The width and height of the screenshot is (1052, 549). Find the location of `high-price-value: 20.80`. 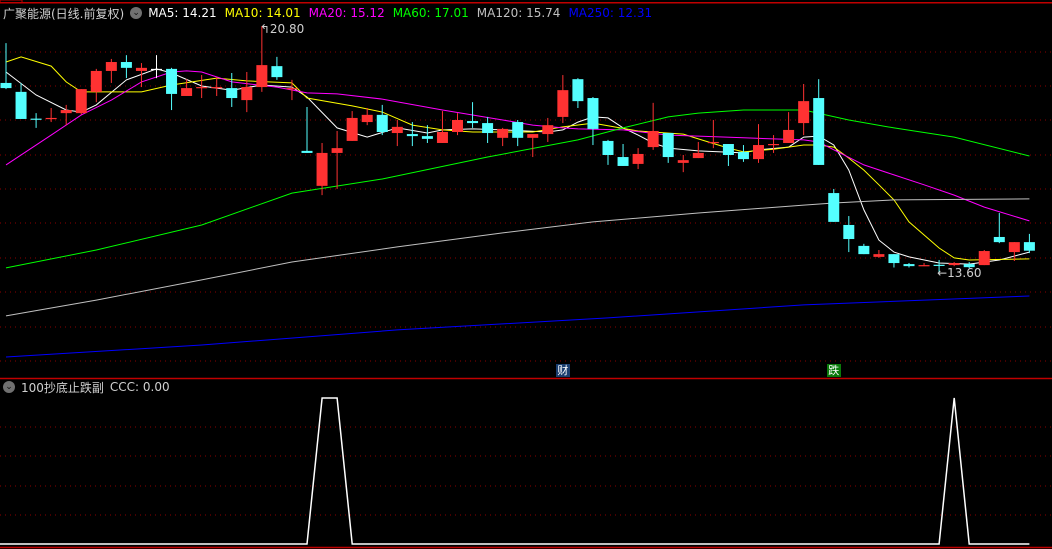

high-price-value: 20.80 is located at coordinates (287, 29).